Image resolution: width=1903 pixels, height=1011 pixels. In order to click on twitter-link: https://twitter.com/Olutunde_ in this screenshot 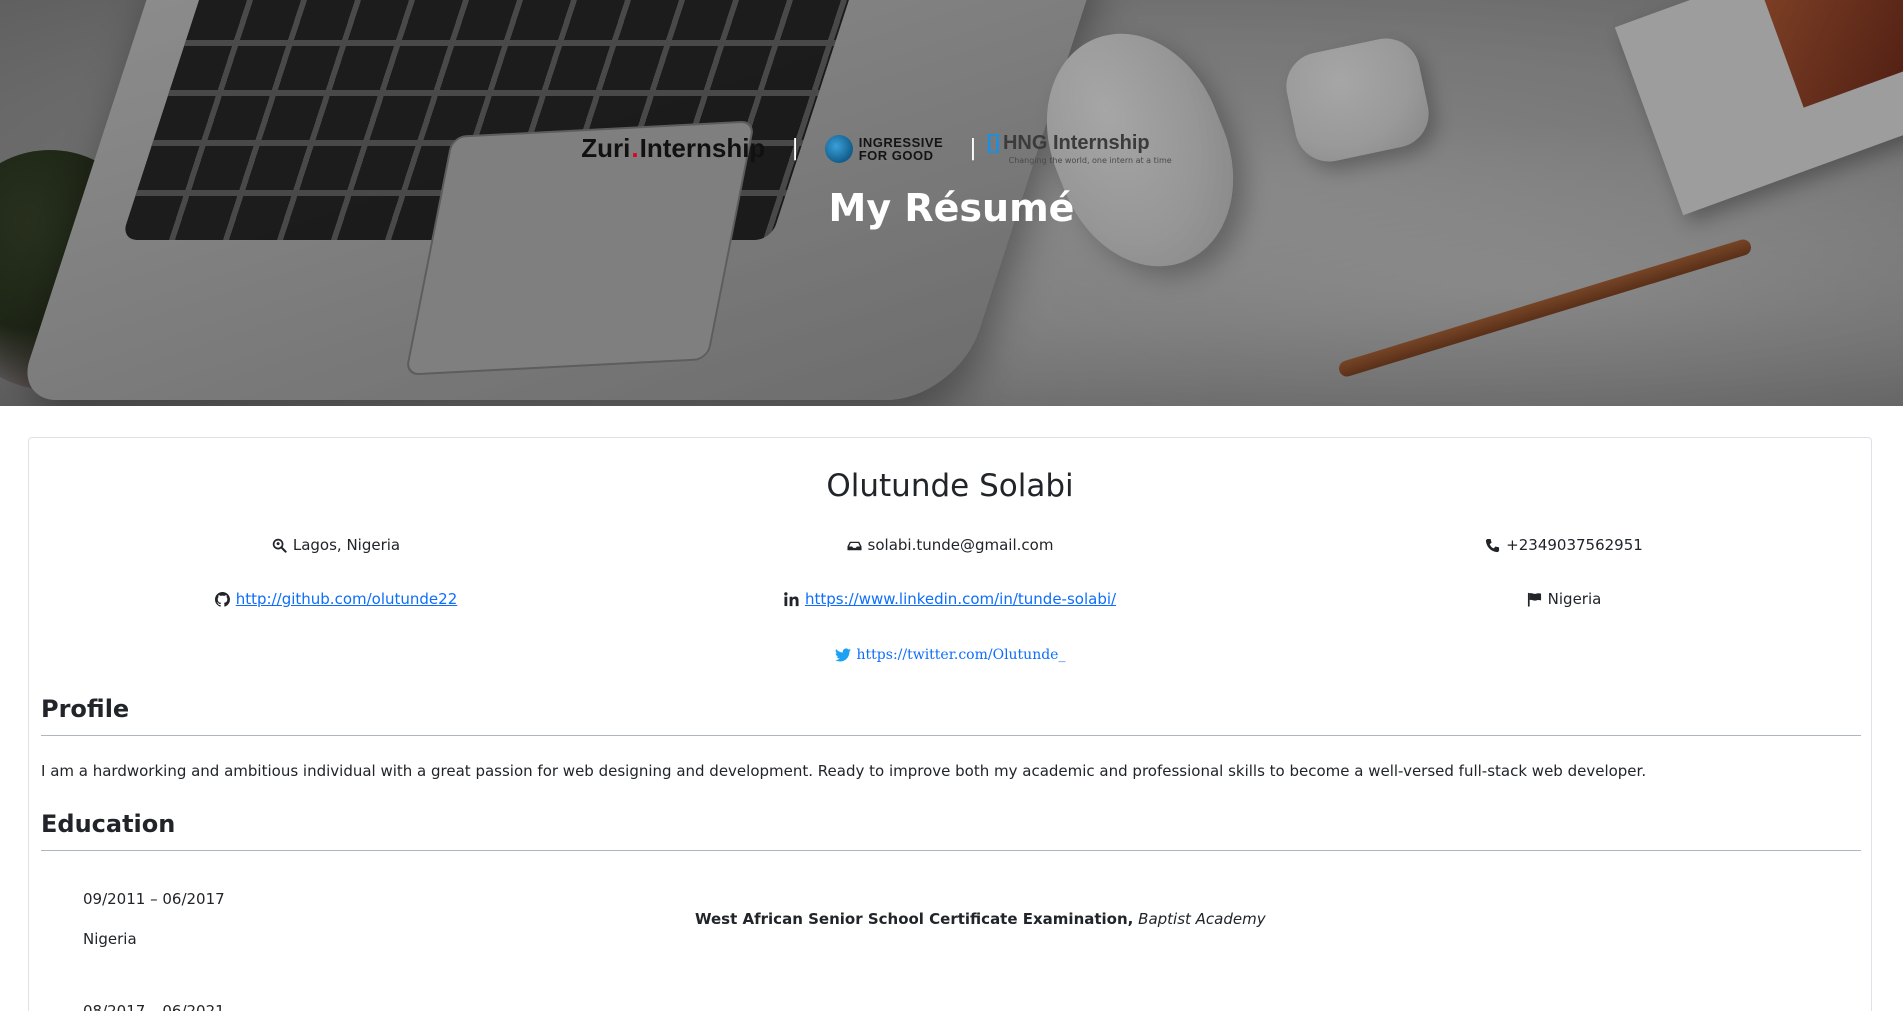, I will do `click(961, 655)`.